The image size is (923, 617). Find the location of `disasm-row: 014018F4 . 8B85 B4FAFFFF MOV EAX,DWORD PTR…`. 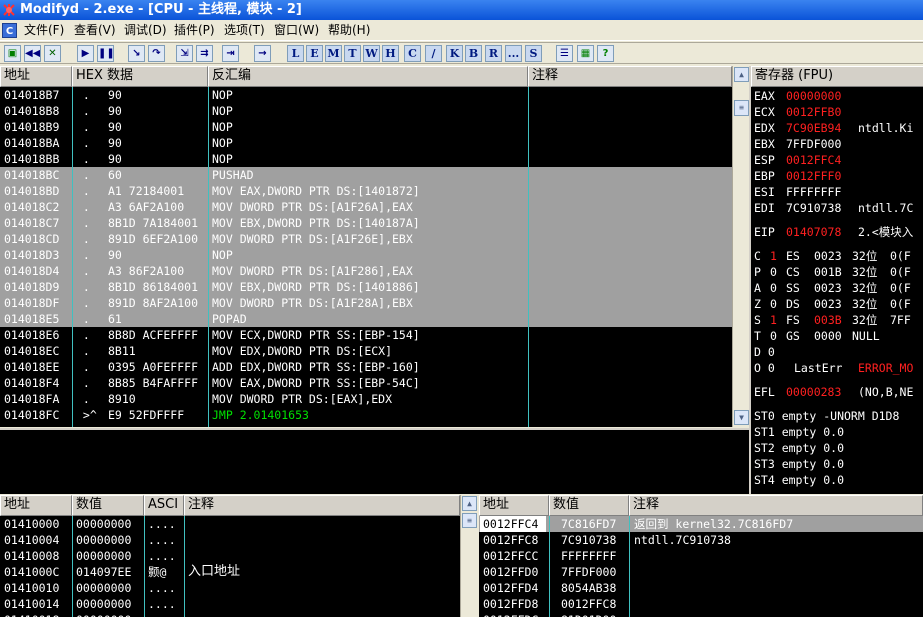

disasm-row: 014018F4 . 8B85 B4FAFFFF MOV EAX,DWORD PTR… is located at coordinates (366, 383).